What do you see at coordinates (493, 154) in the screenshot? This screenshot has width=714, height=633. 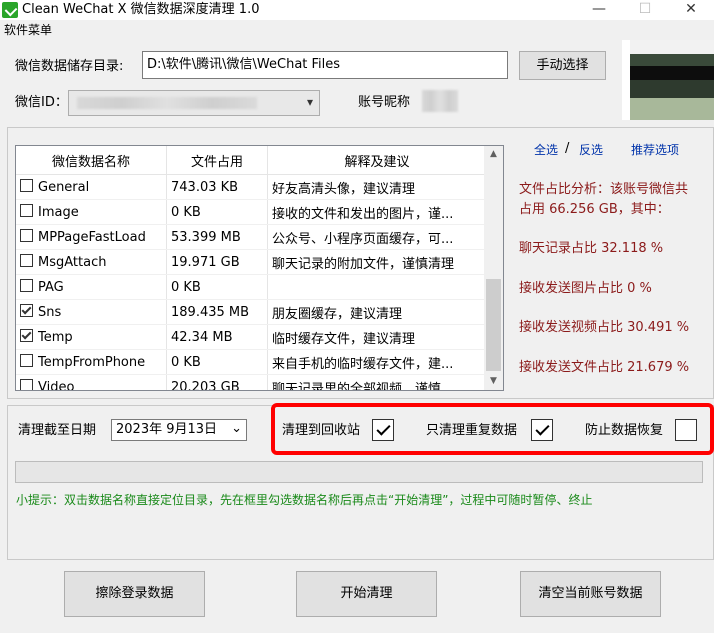 I see `scroll-up-icon: ▲` at bounding box center [493, 154].